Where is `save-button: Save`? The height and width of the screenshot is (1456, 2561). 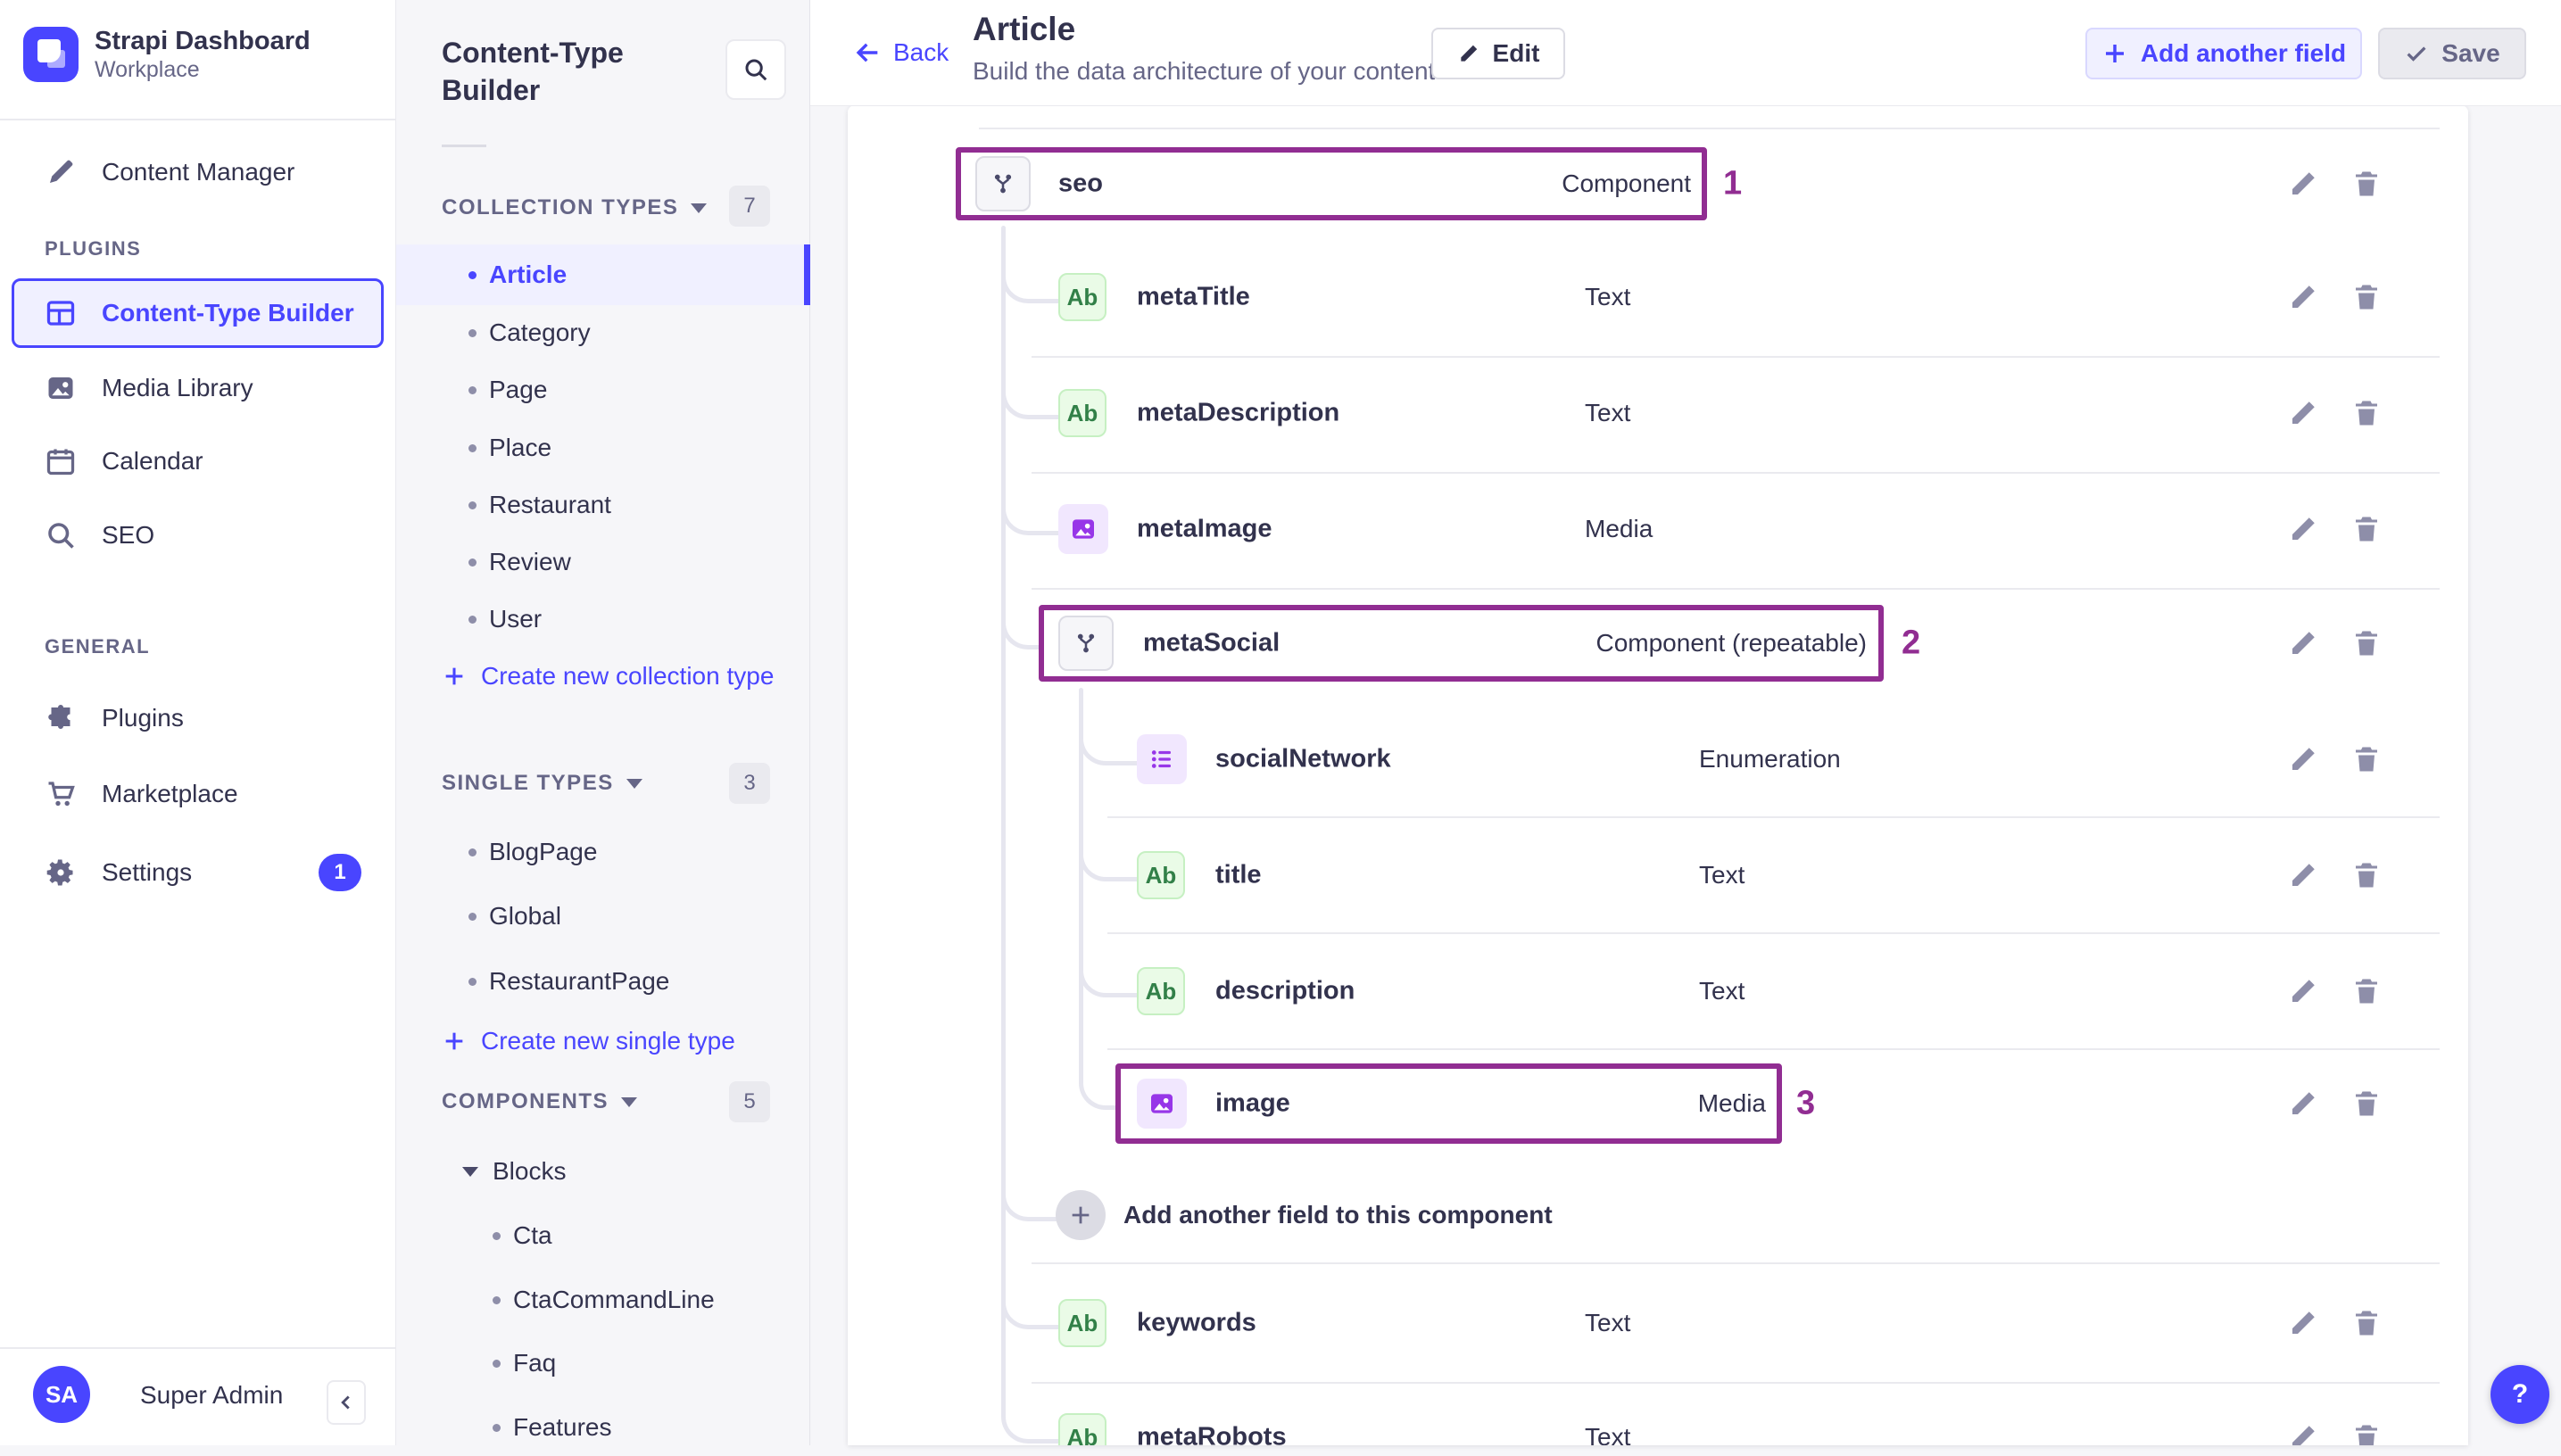
save-button: Save is located at coordinates (2452, 54).